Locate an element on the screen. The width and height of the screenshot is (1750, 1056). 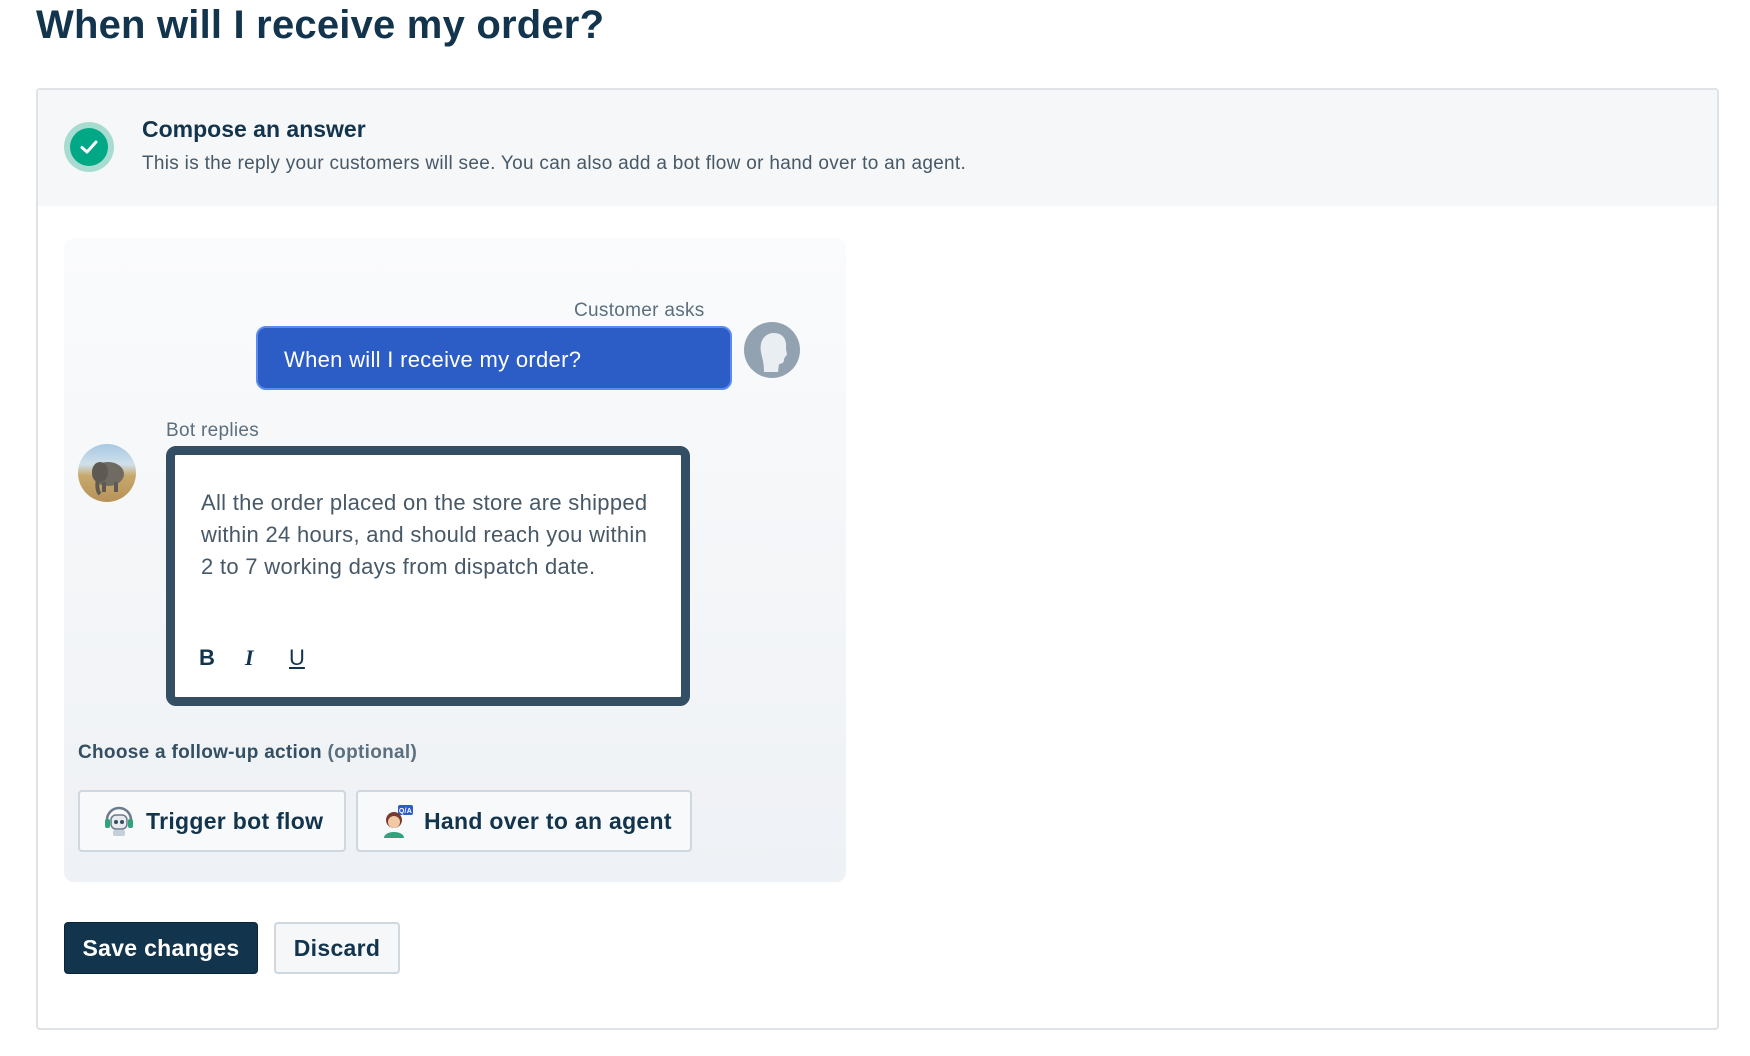
discard-button: Discard is located at coordinates (337, 948).